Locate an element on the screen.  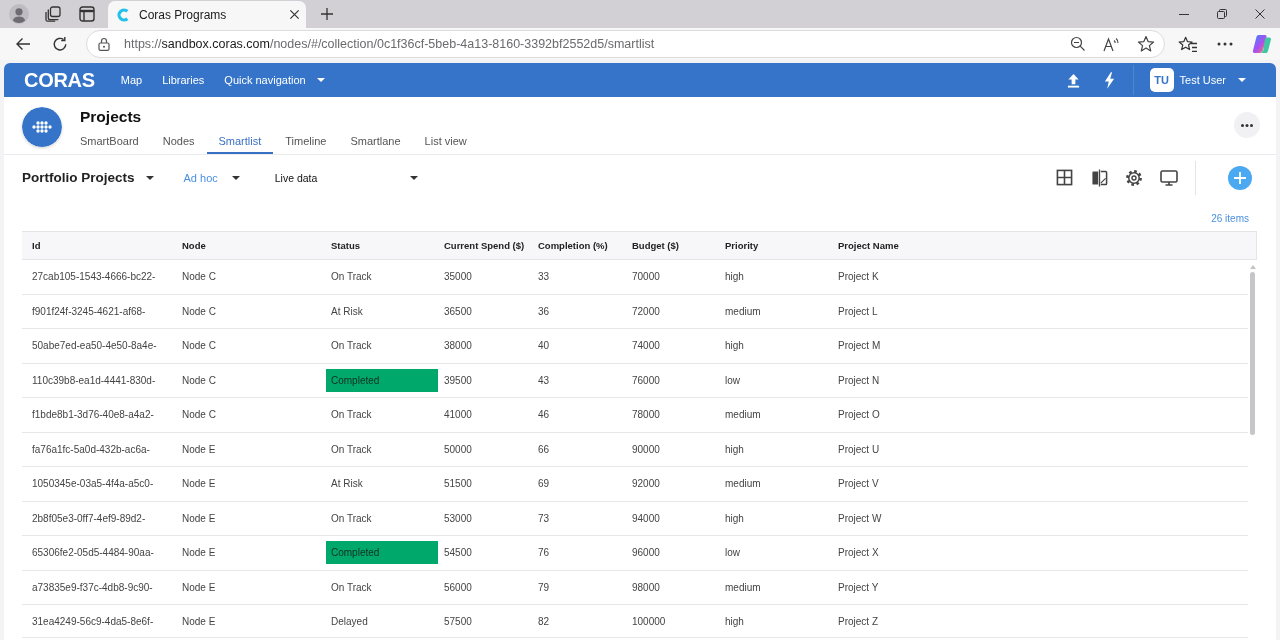
table-cell-text: low is located at coordinates (732, 380).